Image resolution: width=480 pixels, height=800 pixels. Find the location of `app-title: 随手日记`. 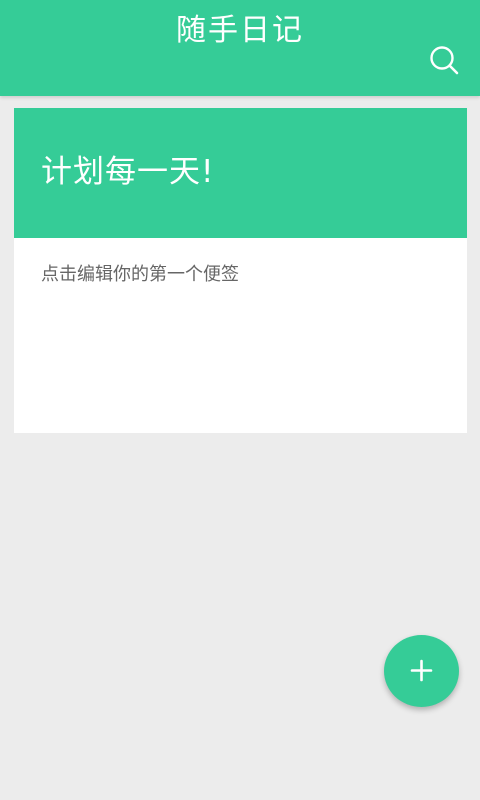

app-title: 随手日记 is located at coordinates (240, 30).